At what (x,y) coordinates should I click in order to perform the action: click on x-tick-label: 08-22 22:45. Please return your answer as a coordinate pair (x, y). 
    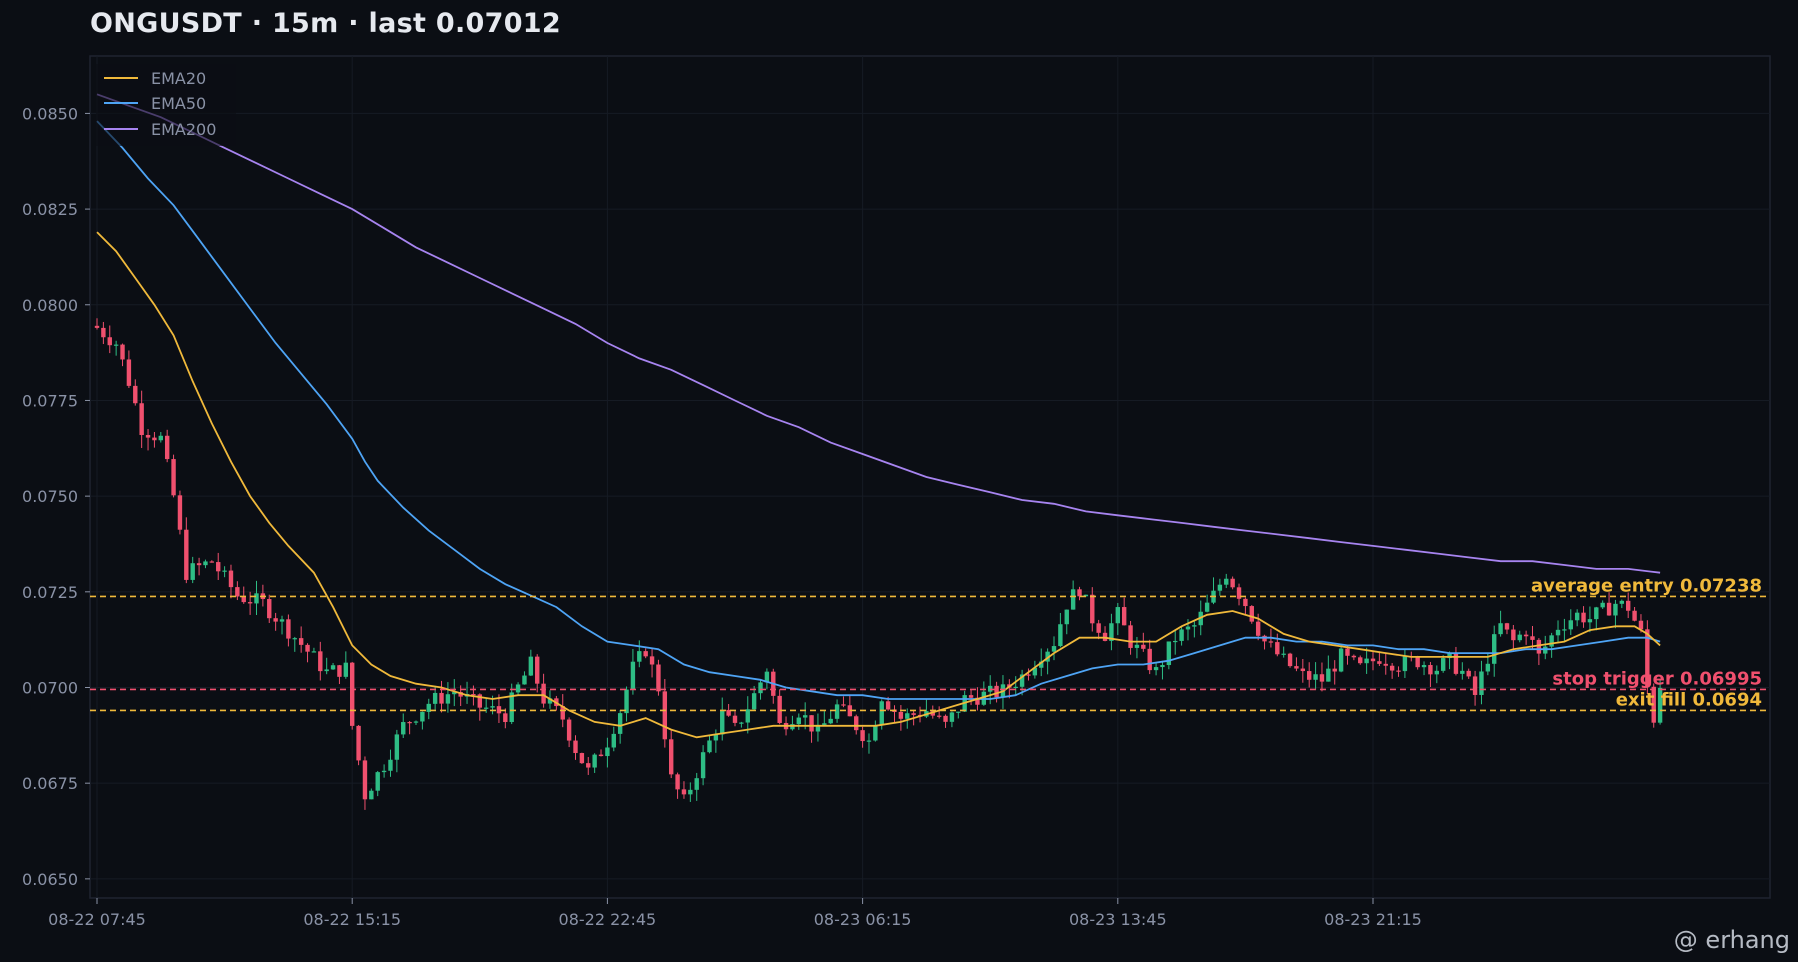
    Looking at the image, I should click on (608, 919).